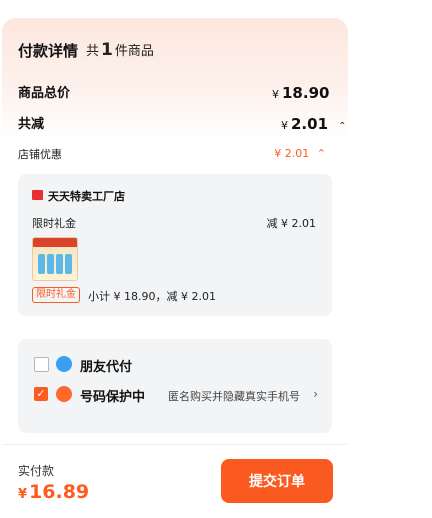  Describe the element at coordinates (107, 50) in the screenshot. I see `count-number: 1` at that location.